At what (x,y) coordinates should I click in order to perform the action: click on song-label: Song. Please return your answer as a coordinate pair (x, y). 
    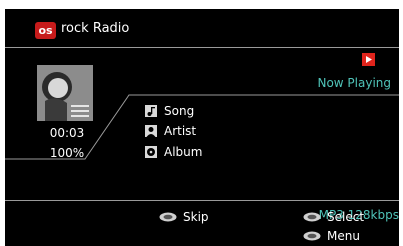
    Looking at the image, I should click on (179, 111).